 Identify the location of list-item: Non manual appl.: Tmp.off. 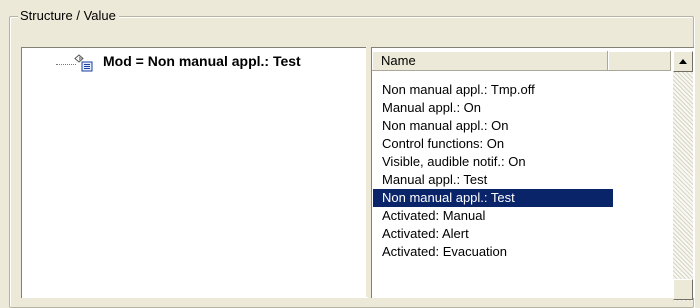
(493, 90).